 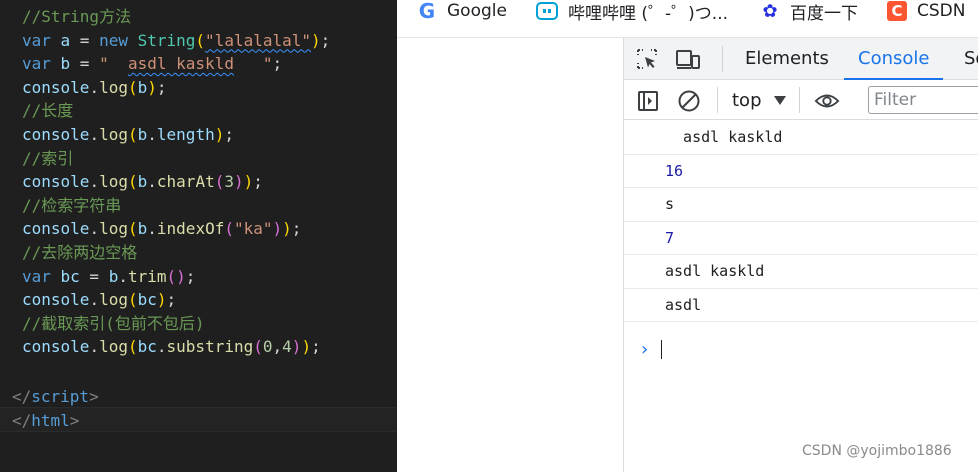 What do you see at coordinates (258, 40) in the screenshot?
I see `code-token: "lalalalal"` at bounding box center [258, 40].